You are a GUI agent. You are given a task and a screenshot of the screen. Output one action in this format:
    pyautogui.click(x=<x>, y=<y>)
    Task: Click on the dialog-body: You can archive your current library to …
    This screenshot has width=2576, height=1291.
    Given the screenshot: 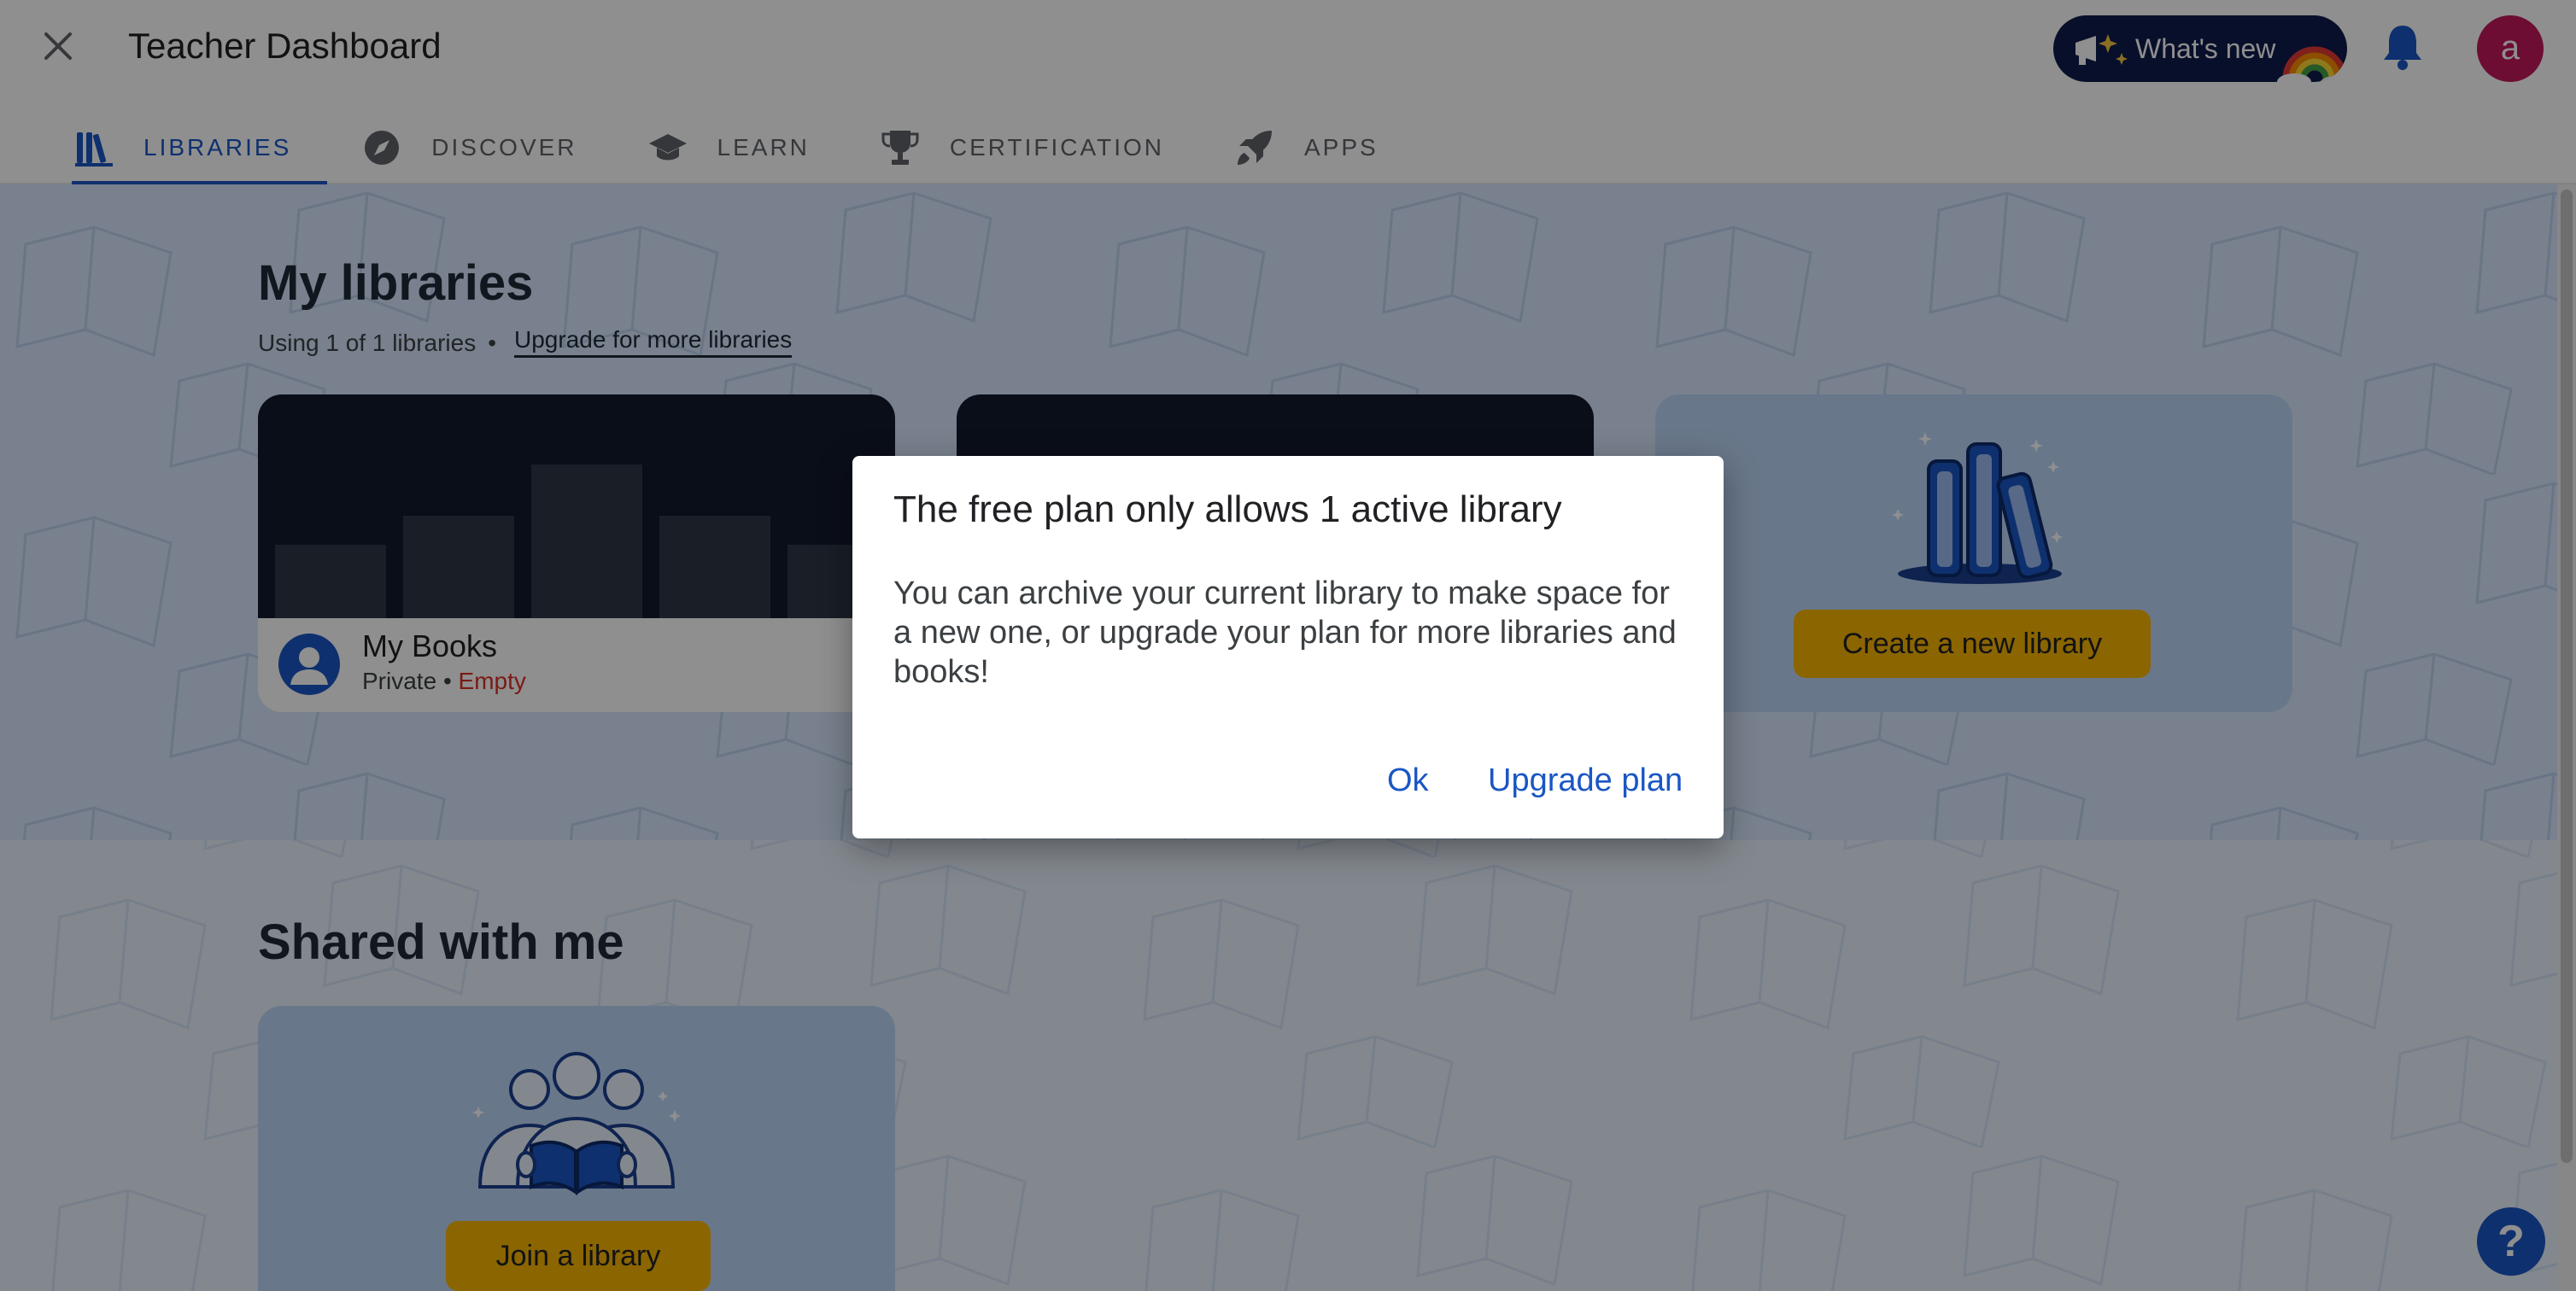 What is the action you would take?
    pyautogui.click(x=1285, y=632)
    